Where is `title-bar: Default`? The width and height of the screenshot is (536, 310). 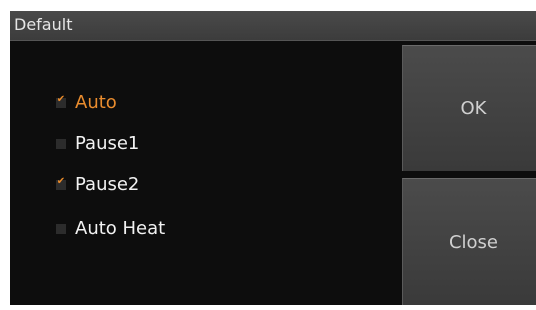
title-bar: Default is located at coordinates (273, 26).